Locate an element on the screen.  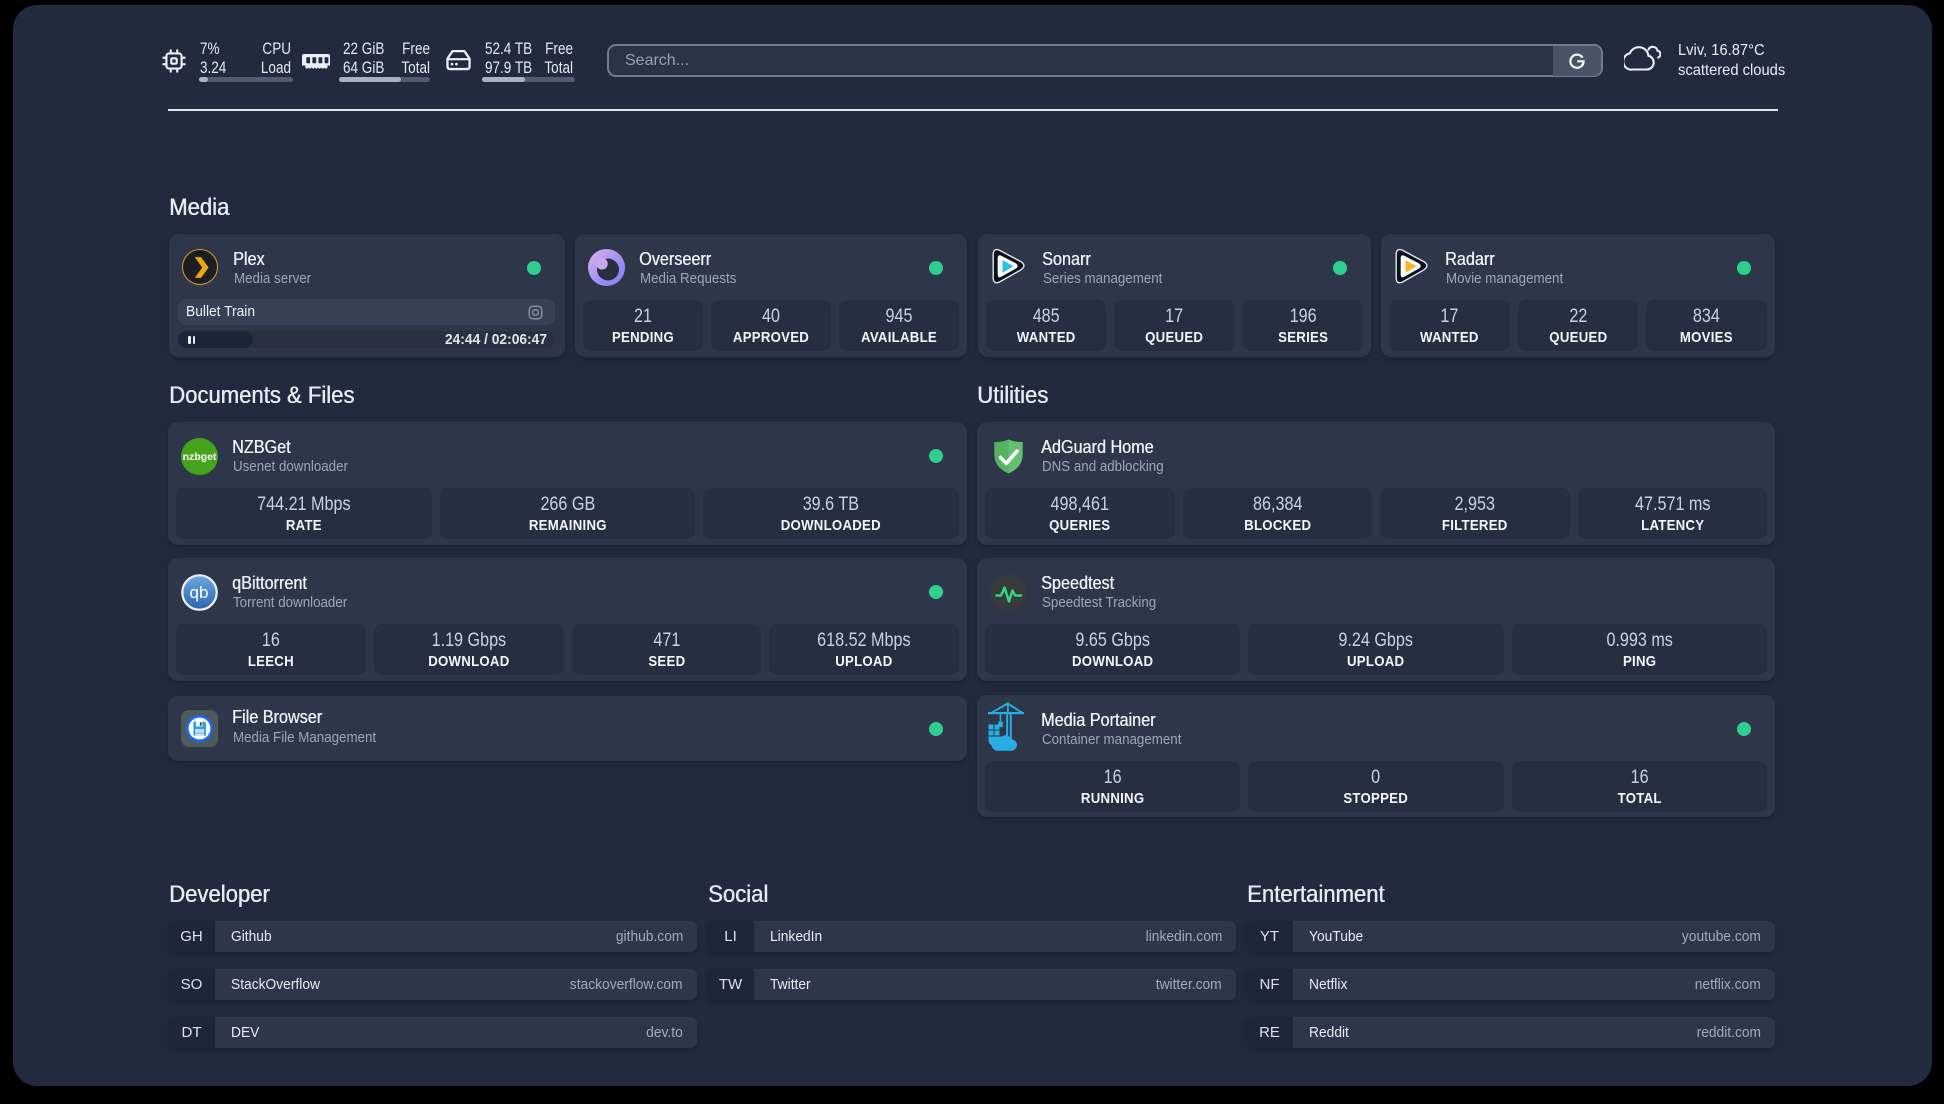
svg-text: nzbget is located at coordinates (200, 457).